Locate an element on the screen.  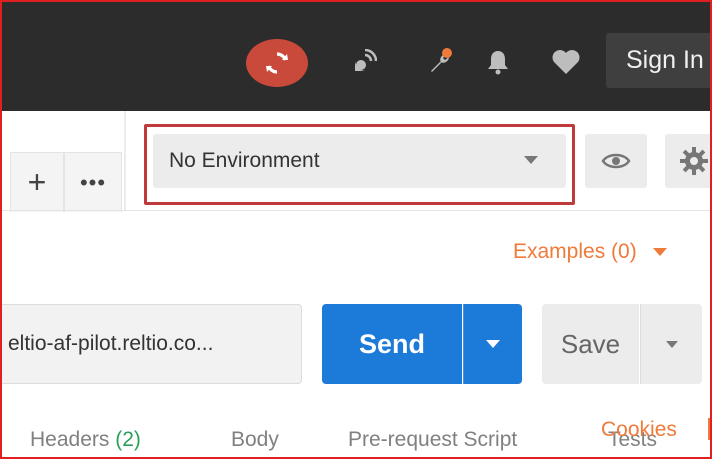
code-link-edge is located at coordinates (710, 429).